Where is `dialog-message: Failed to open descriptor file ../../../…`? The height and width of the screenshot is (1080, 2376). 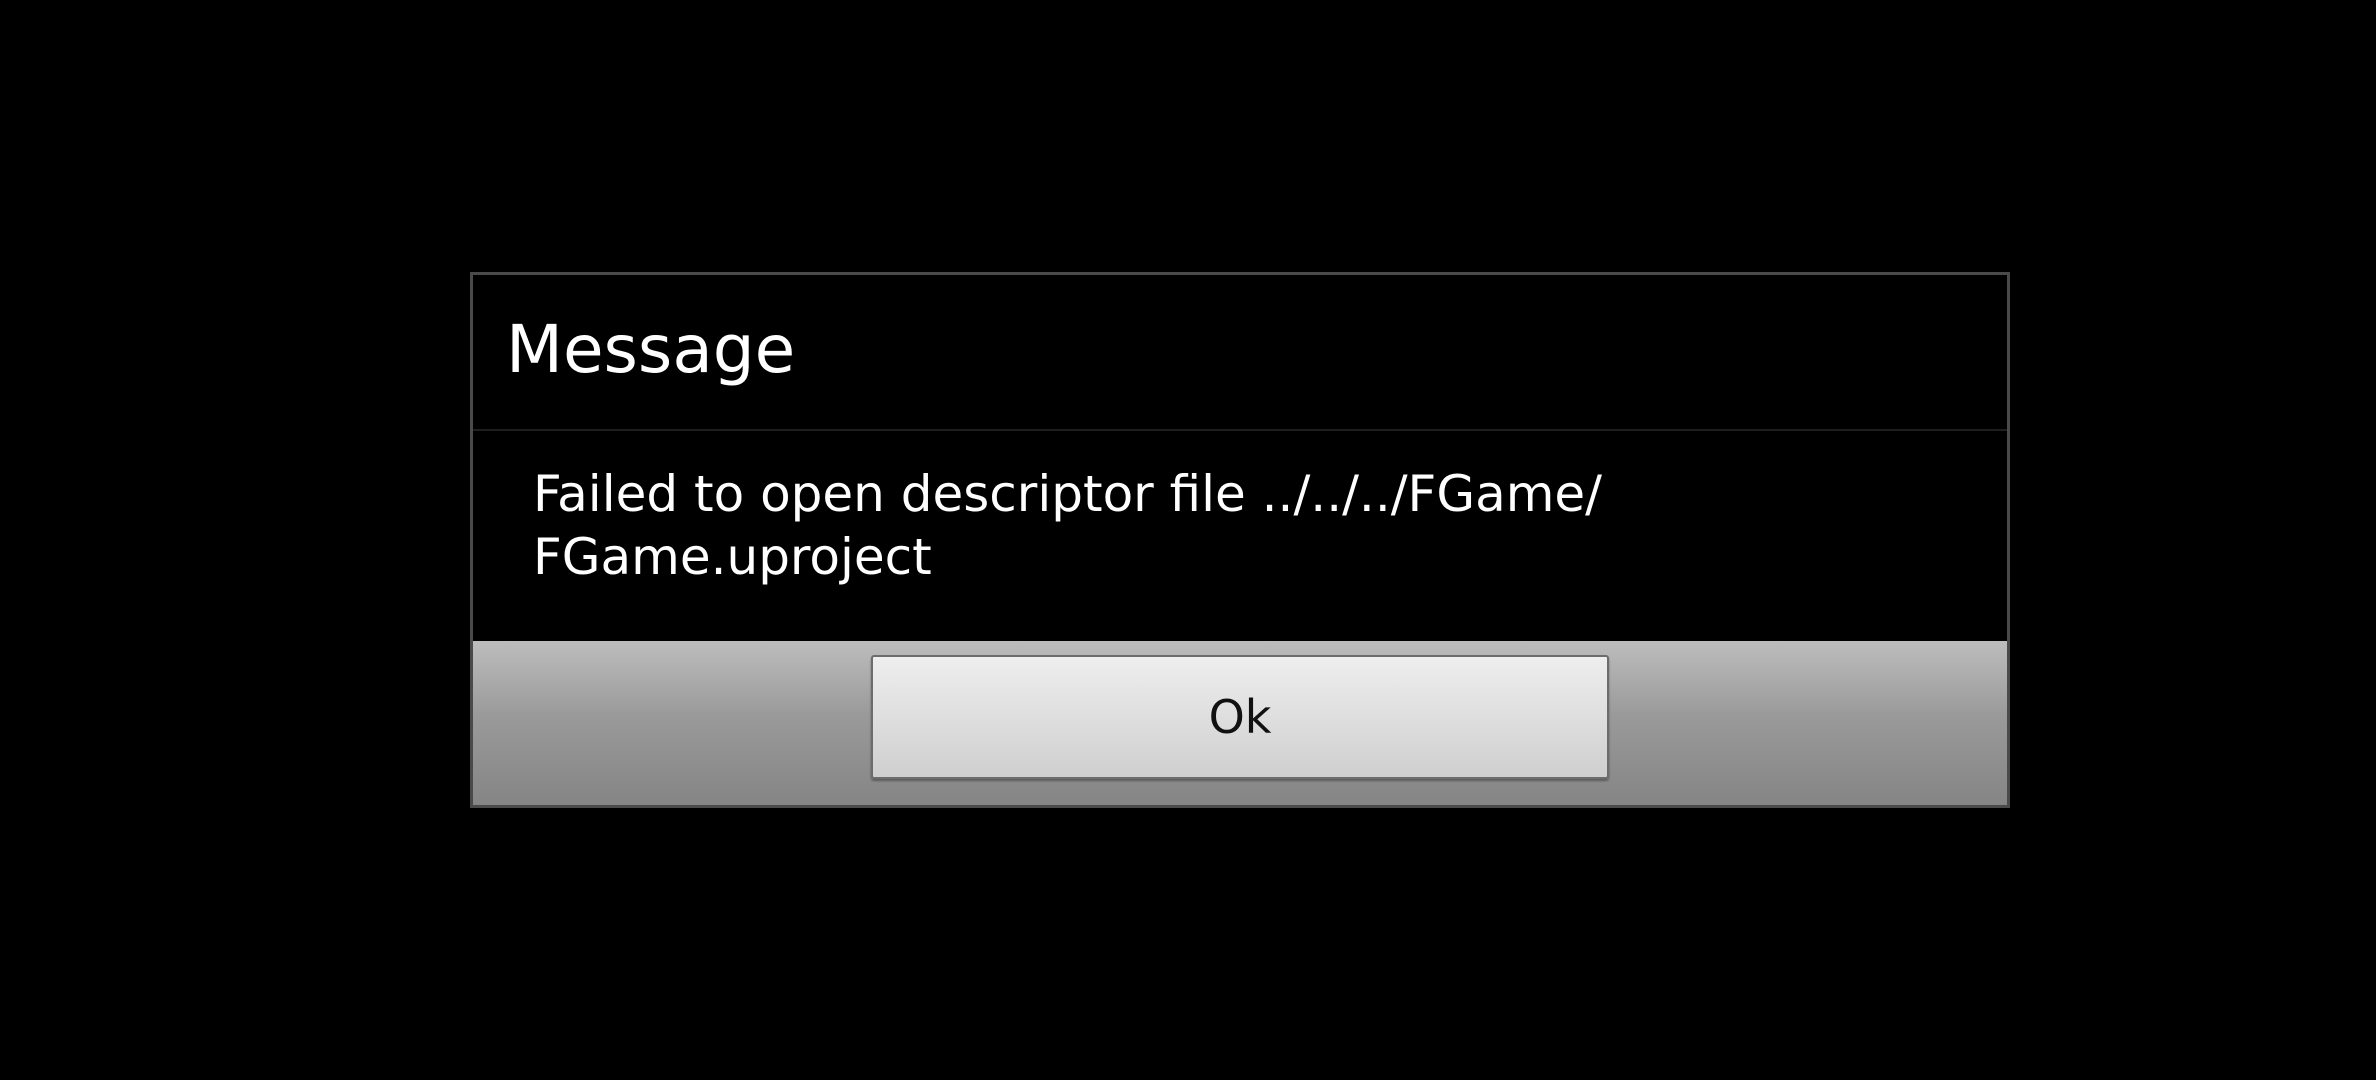
dialog-message: Failed to open descriptor file ../../../… is located at coordinates (1068, 525).